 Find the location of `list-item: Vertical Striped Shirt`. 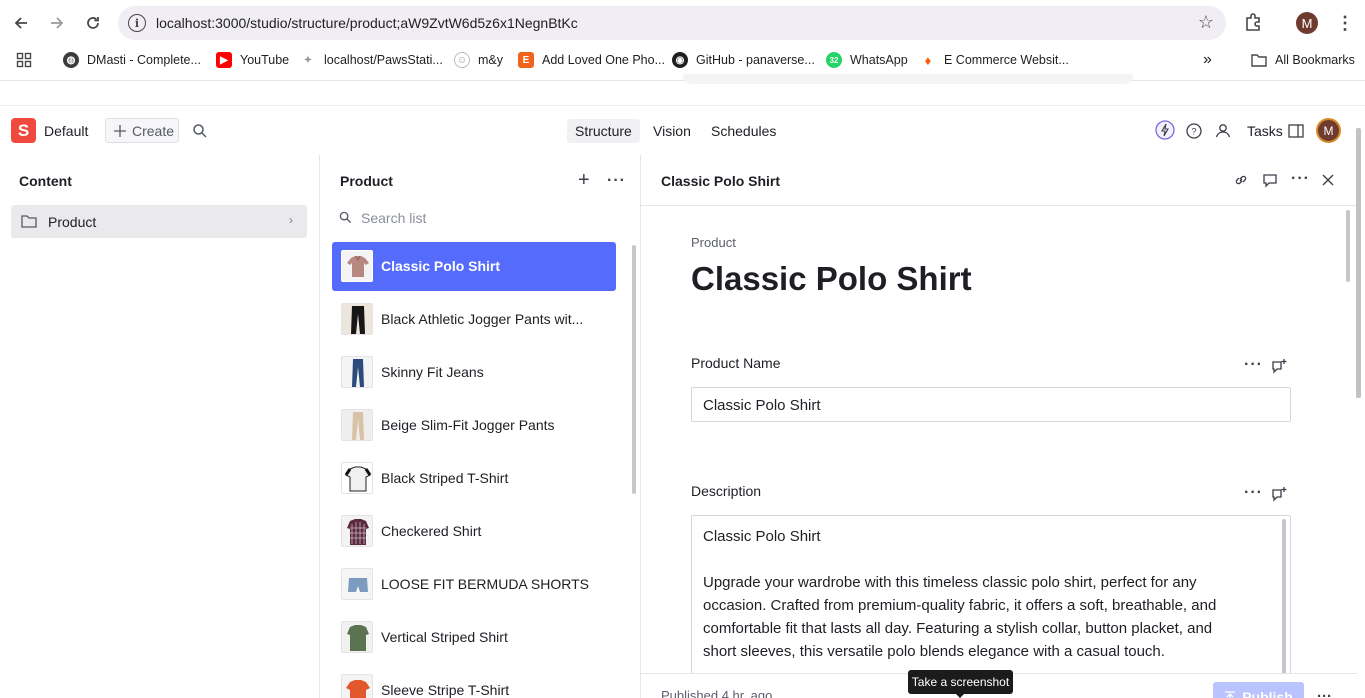

list-item: Vertical Striped Shirt is located at coordinates (474, 637).